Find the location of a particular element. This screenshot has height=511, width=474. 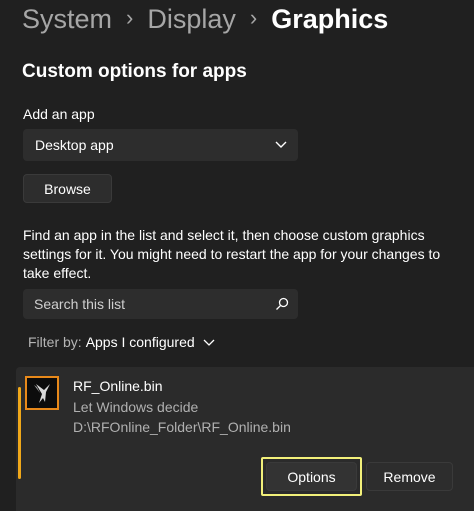

app-name: RF_Online.bin is located at coordinates (118, 386).